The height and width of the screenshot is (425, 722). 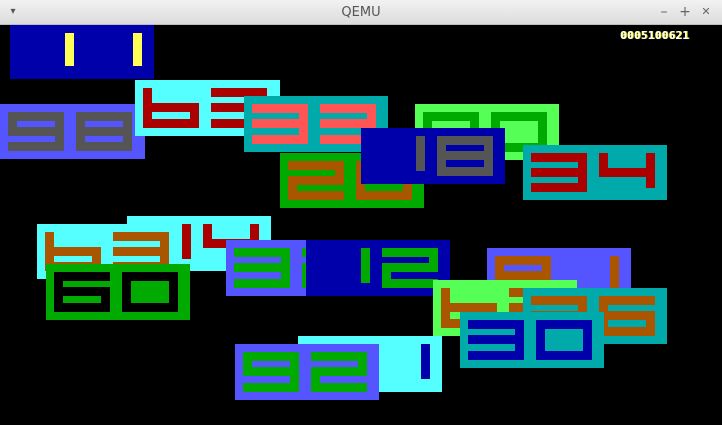 What do you see at coordinates (685, 12) in the screenshot?
I see `maximize-icon: +` at bounding box center [685, 12].